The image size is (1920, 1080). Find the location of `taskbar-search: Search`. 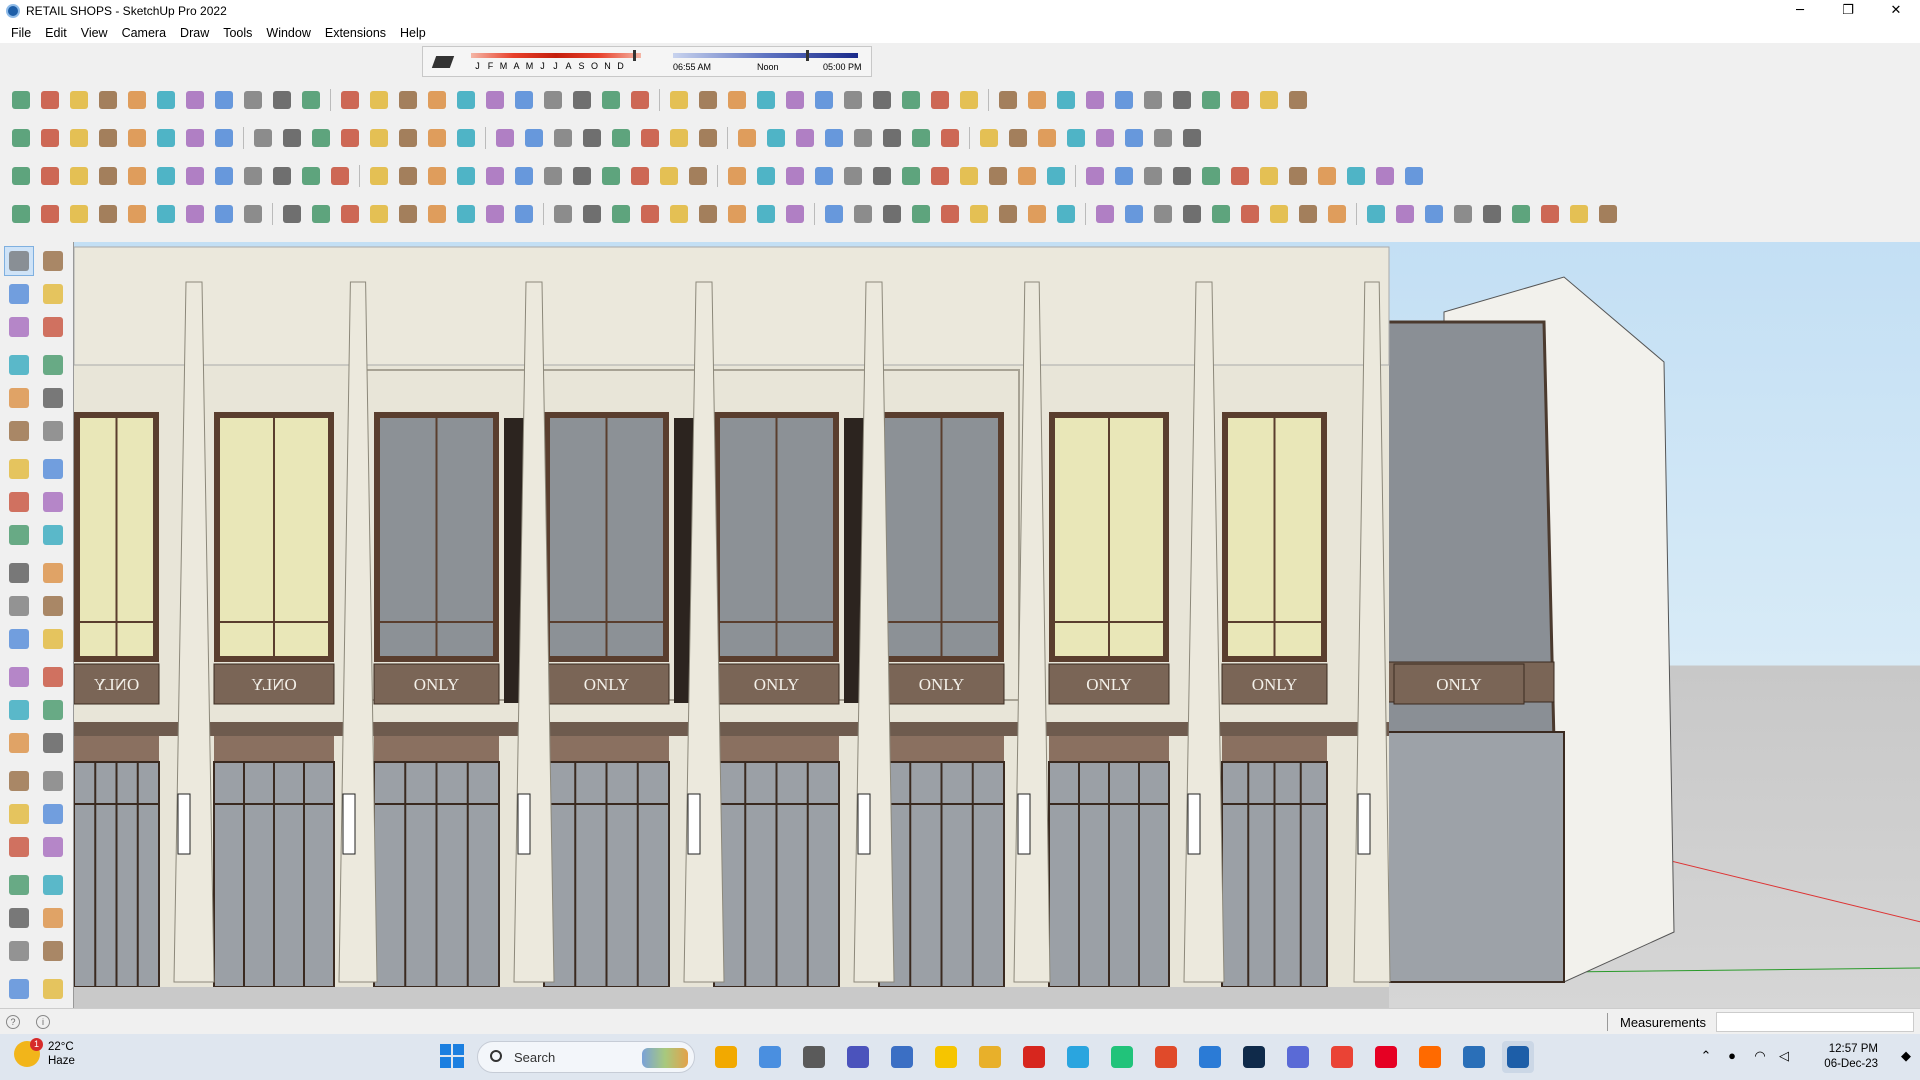

taskbar-search: Search is located at coordinates (586, 1057).